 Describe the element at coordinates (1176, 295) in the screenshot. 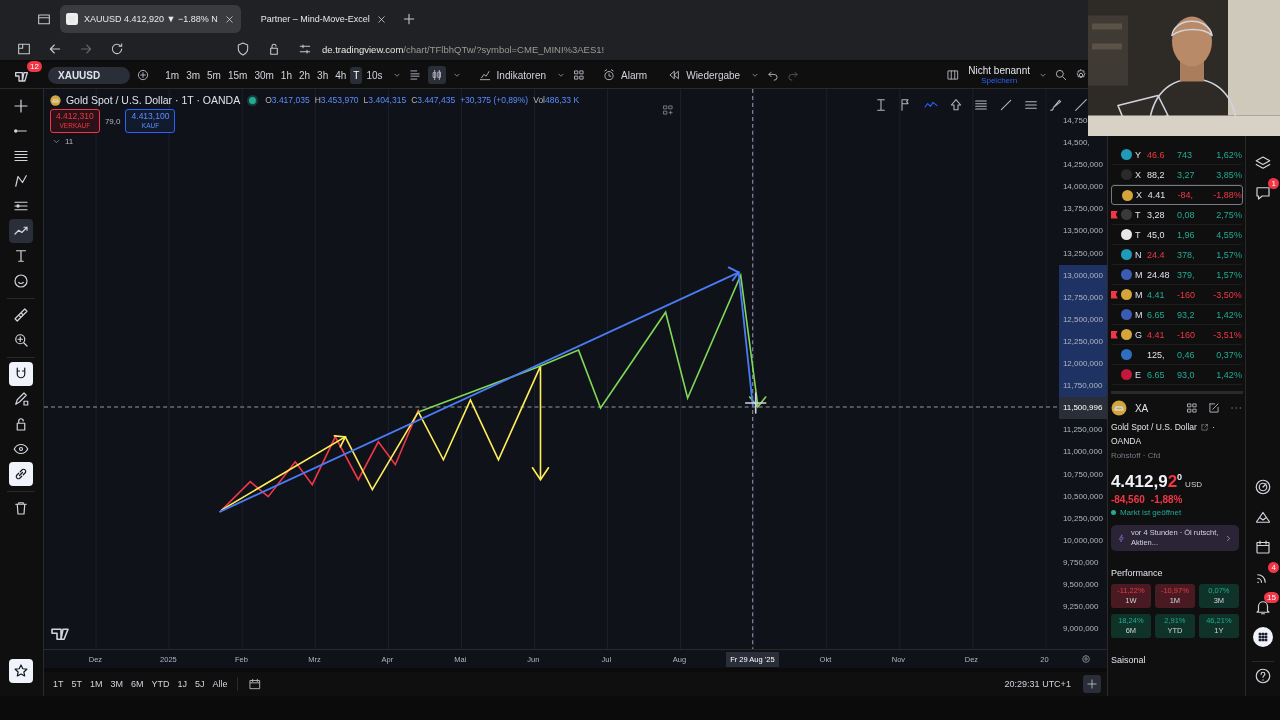

I see `watchlist-row: M 4.41 -160 -3,50%` at that location.